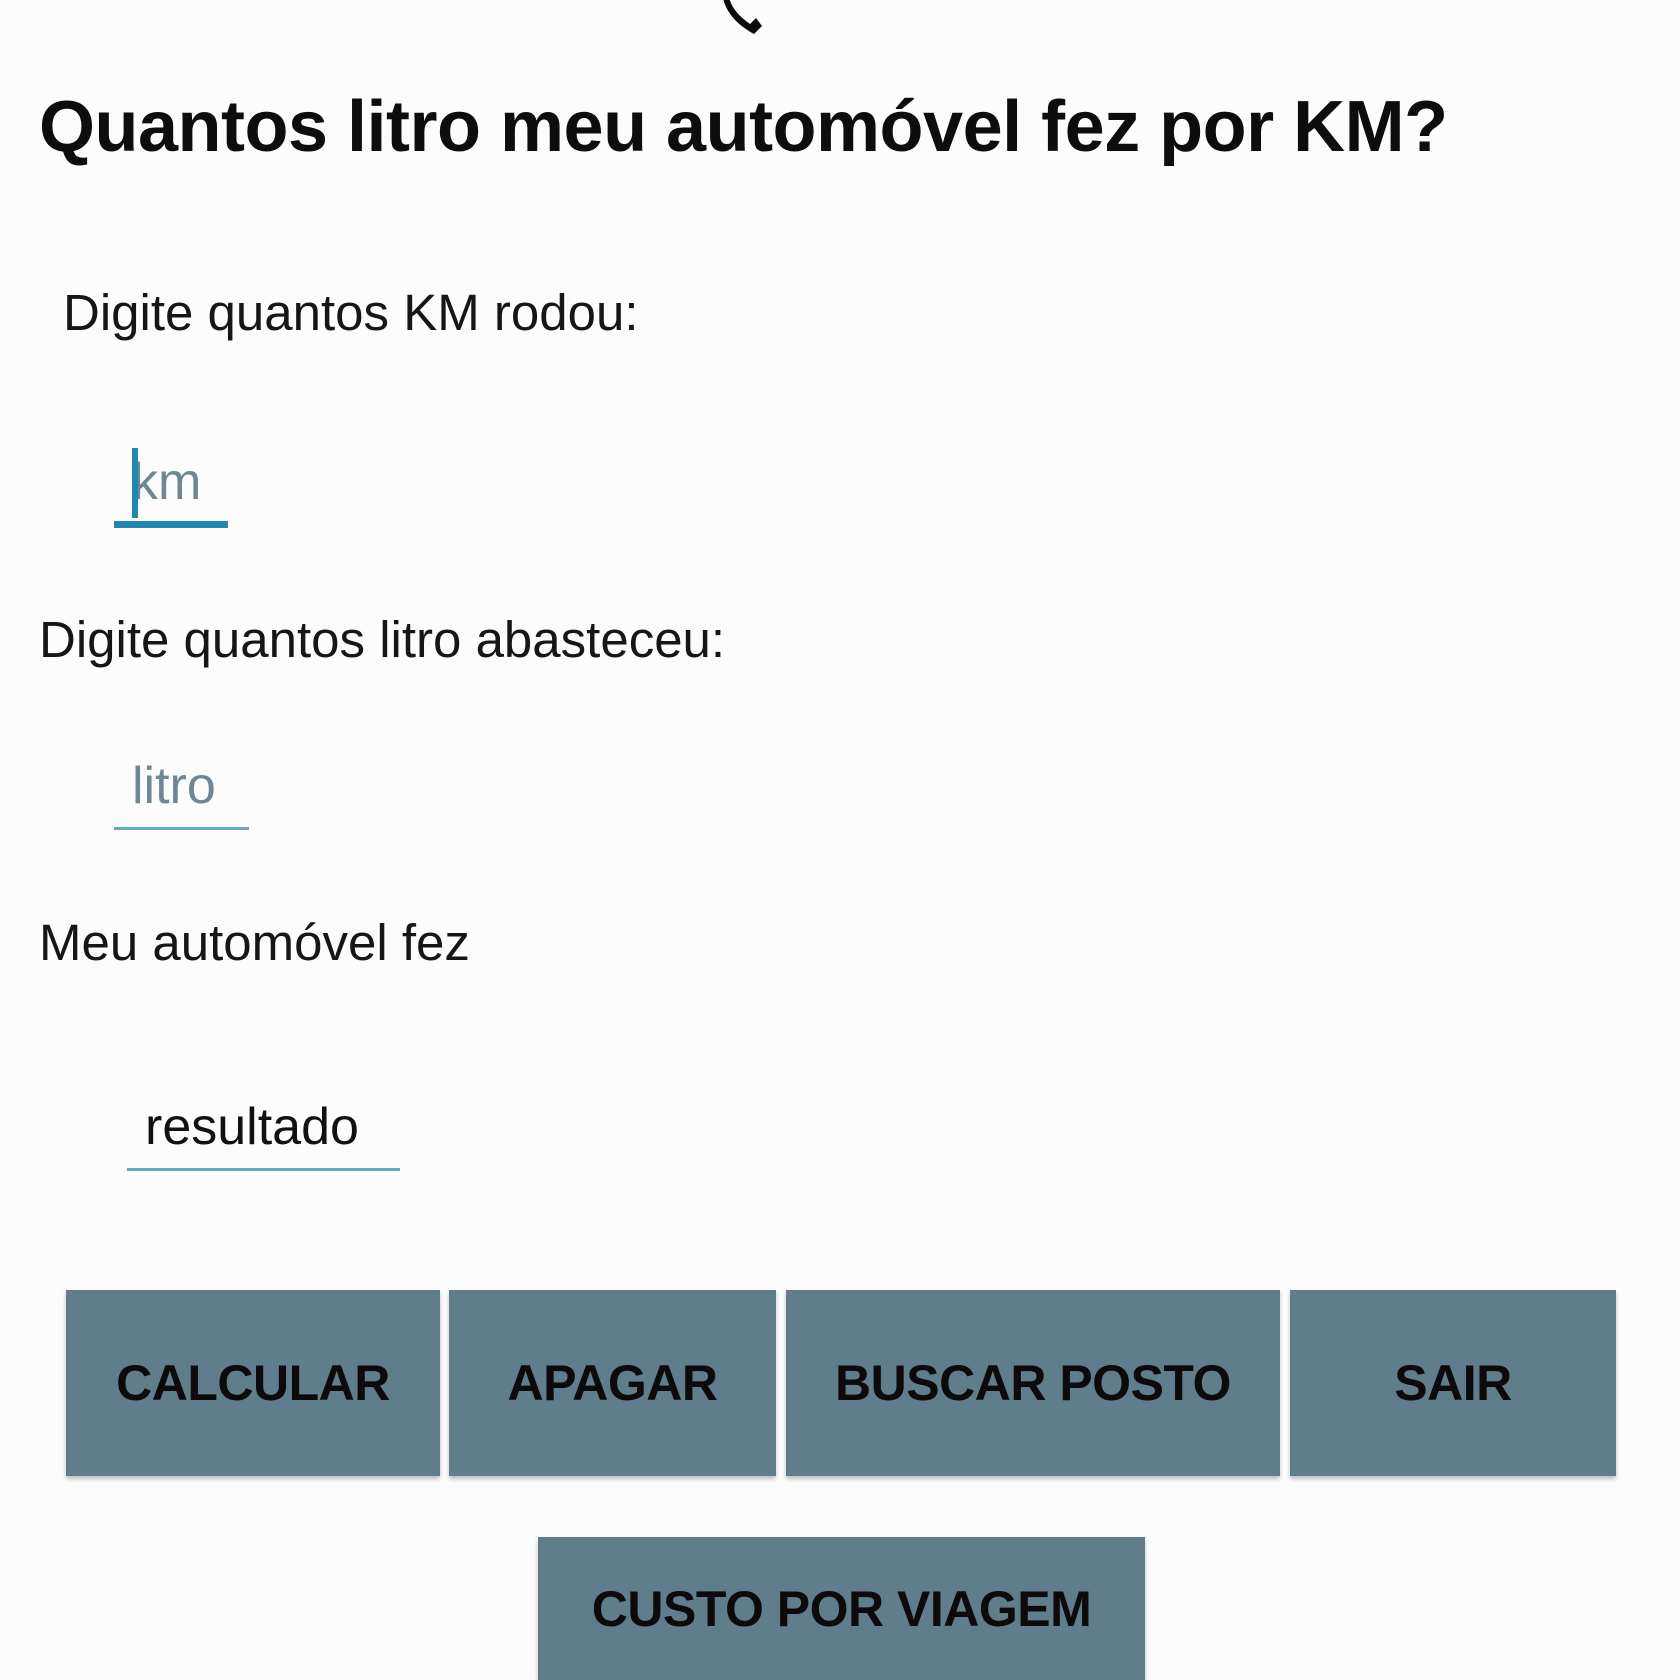  I want to click on result-field, so click(263, 1128).